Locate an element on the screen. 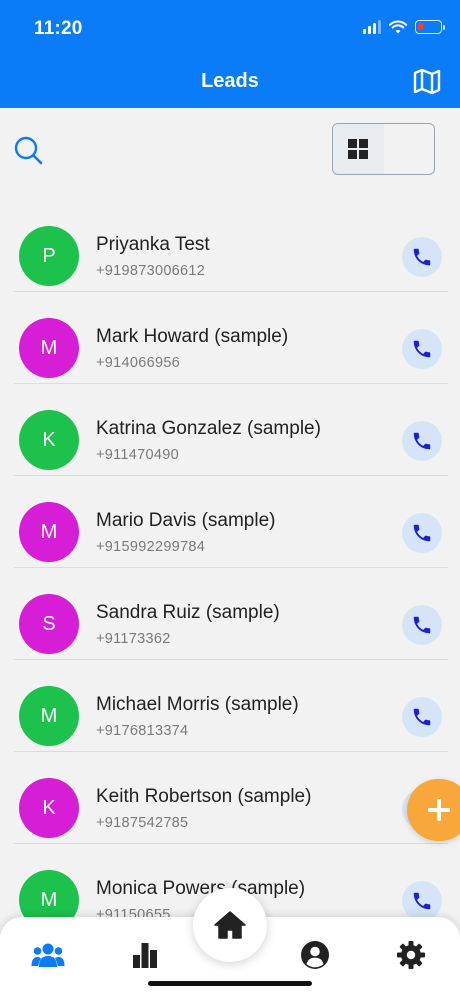  lead-row: K Keith Robertson (sample) +9187542785 is located at coordinates (230, 798).